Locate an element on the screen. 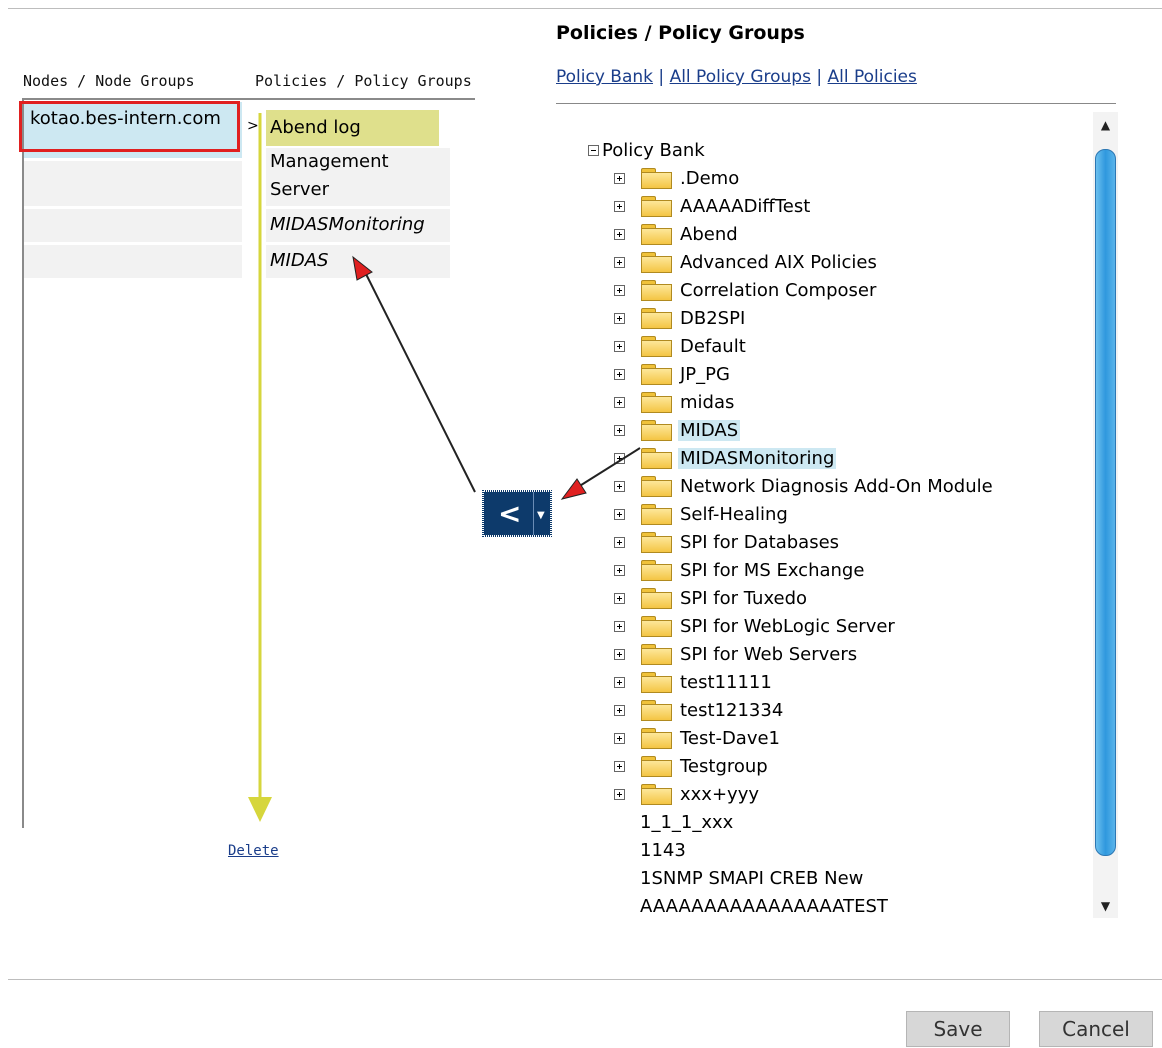 This screenshot has height=1048, width=1162. tree-folder-item: DB2SPI is located at coordinates (680, 318).